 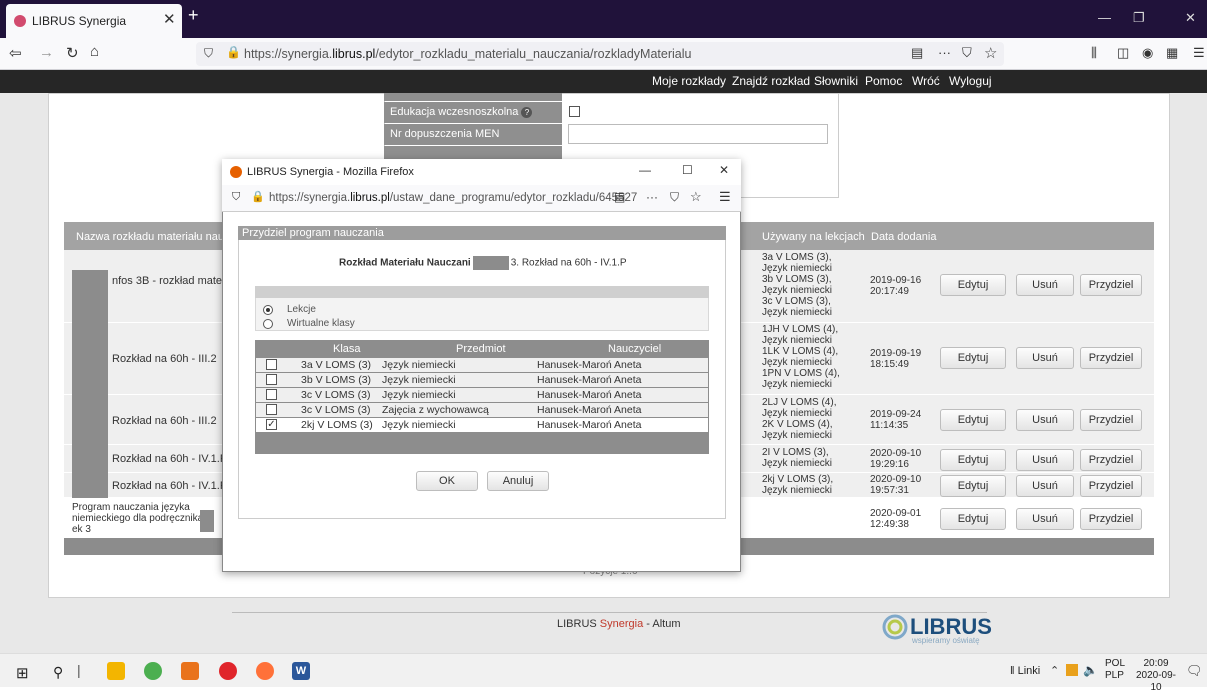 What do you see at coordinates (1194, 671) in the screenshot?
I see `notifications-icon: 🗨` at bounding box center [1194, 671].